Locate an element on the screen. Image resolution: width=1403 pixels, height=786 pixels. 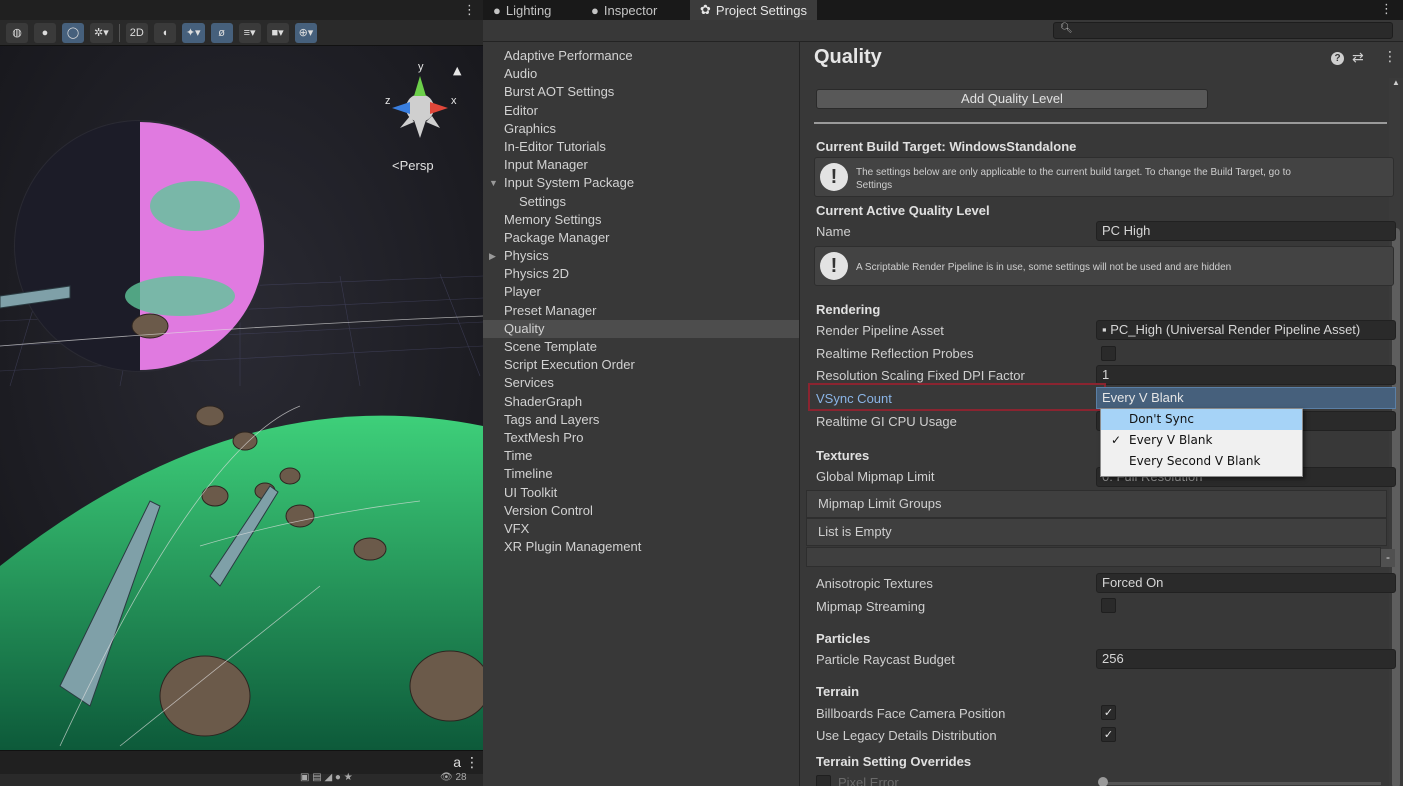
bug-icon: ✲▾ is located at coordinates (101, 32).